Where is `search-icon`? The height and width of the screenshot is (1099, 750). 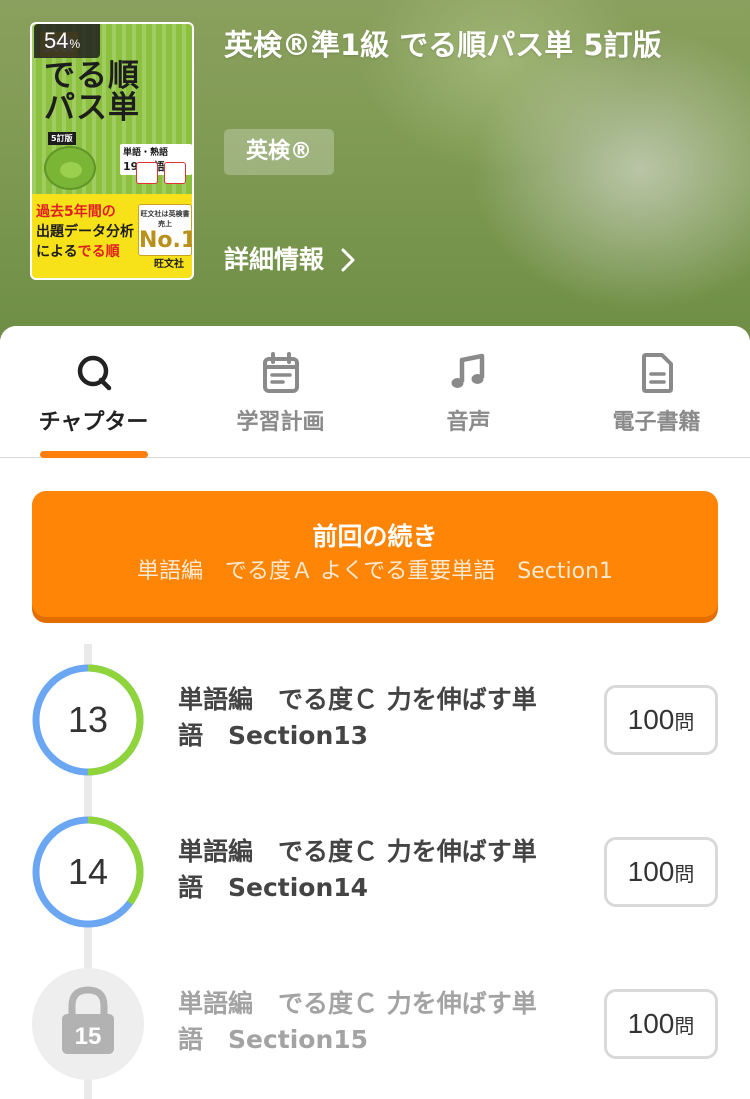
search-icon is located at coordinates (94, 373).